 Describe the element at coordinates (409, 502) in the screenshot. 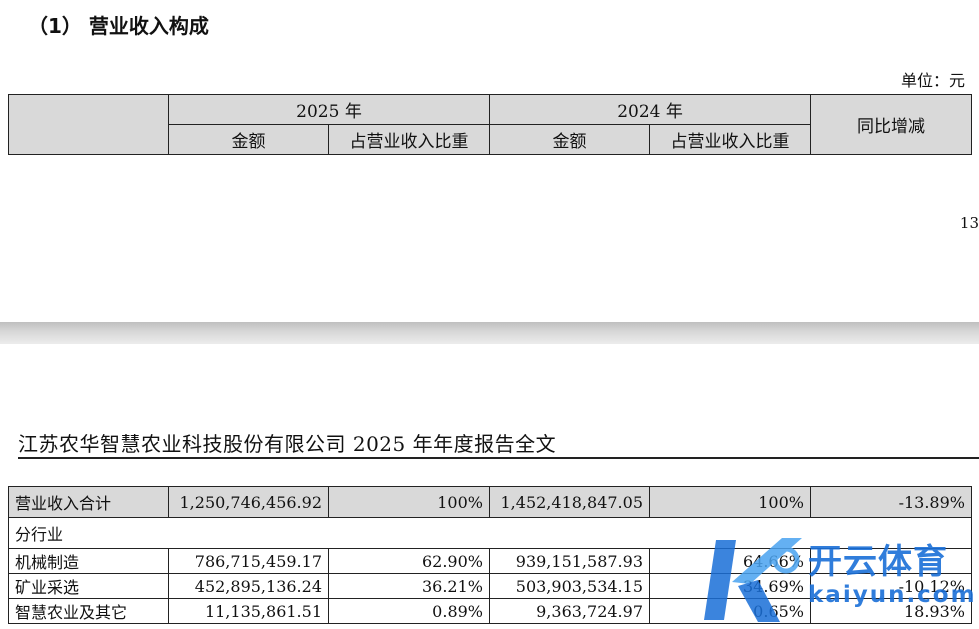

I see `share-2025: 100%` at that location.